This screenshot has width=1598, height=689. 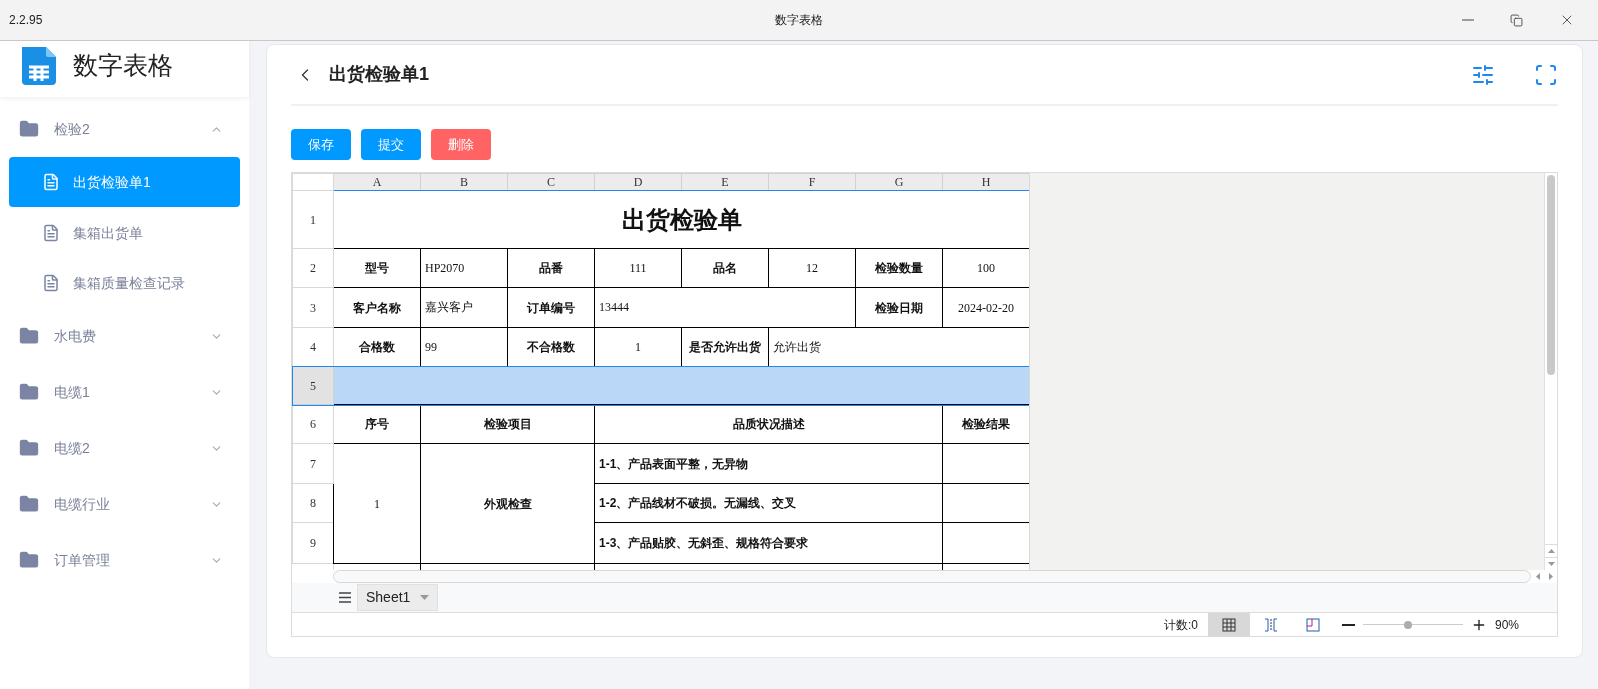 What do you see at coordinates (124, 129) in the screenshot?
I see `folder-group: 检验2` at bounding box center [124, 129].